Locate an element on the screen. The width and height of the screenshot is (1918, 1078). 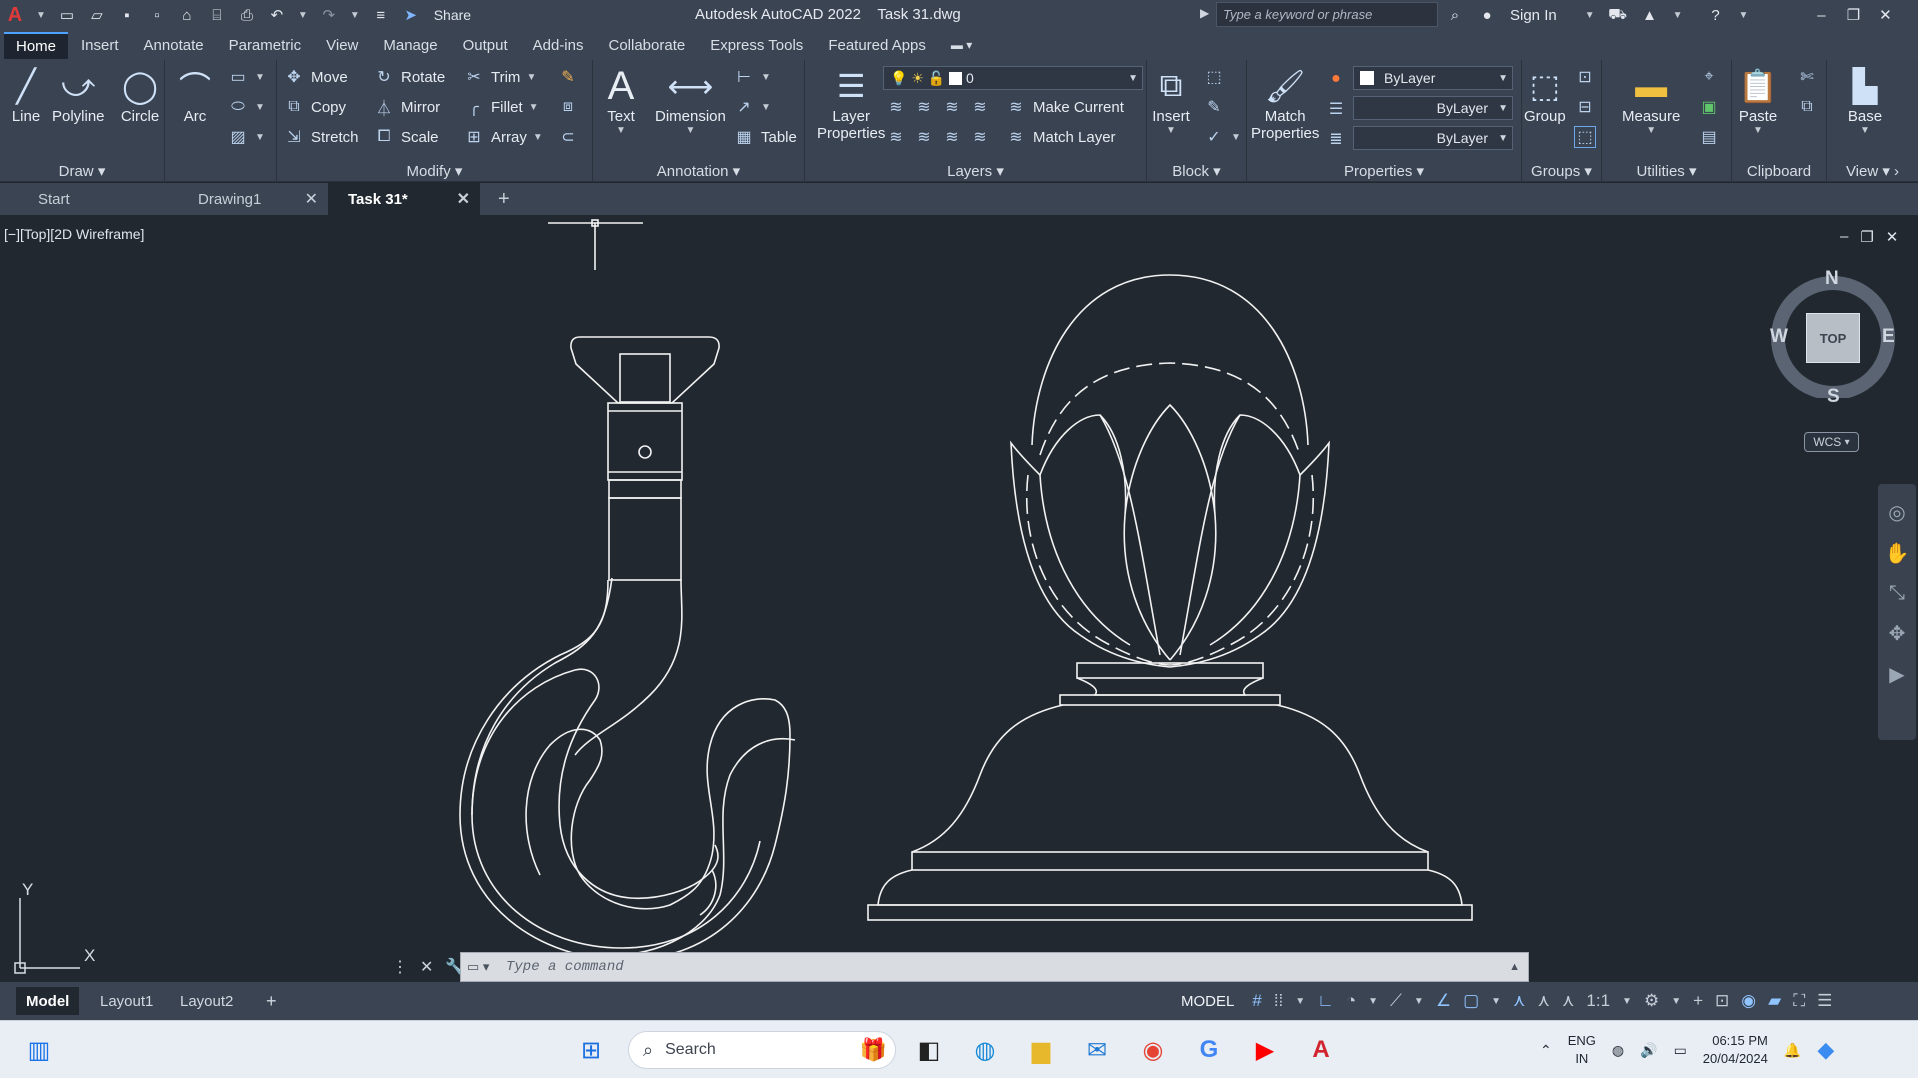
rectangle-button: ▭ ▼ is located at coordinates (245, 77).